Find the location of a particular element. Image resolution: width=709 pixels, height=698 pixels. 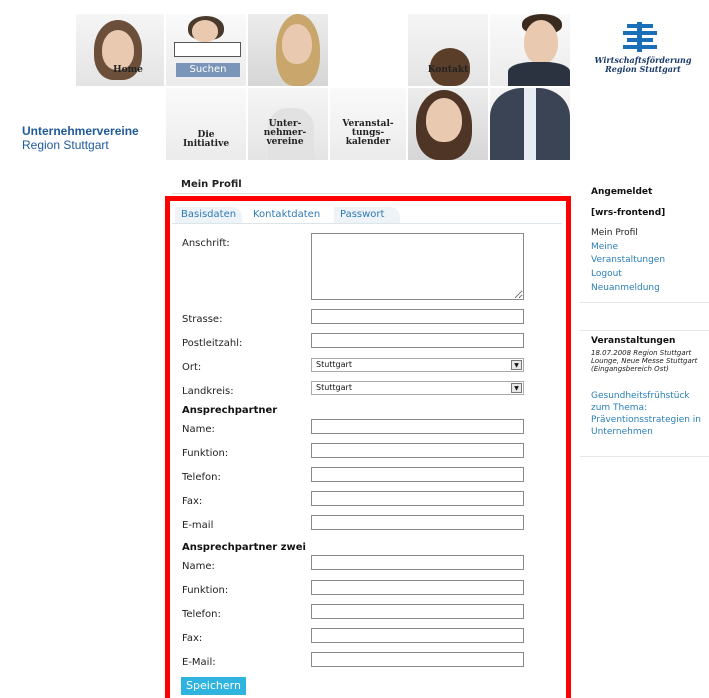

tab-kontaktdaten: Kontaktdaten is located at coordinates (287, 215).